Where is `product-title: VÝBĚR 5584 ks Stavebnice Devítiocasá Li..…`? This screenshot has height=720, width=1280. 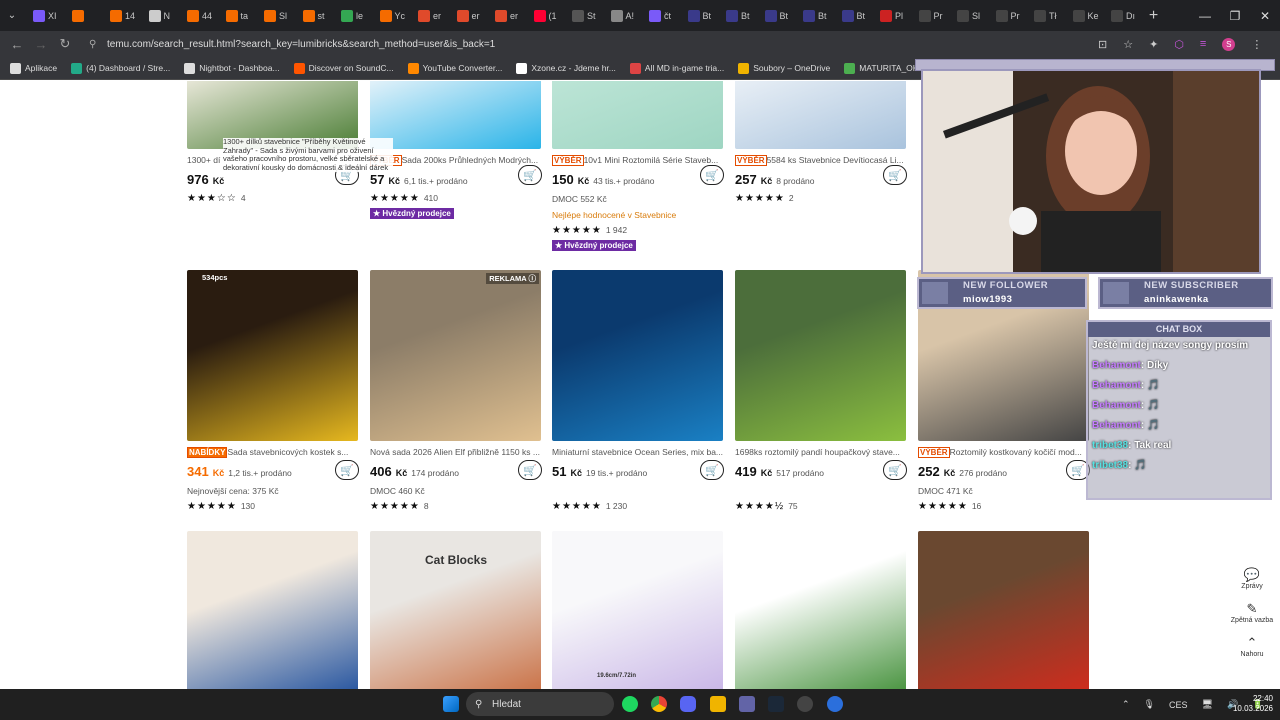 product-title: VÝBĚR 5584 ks Stavebnice Devítiocasá Li..… is located at coordinates (821, 160).